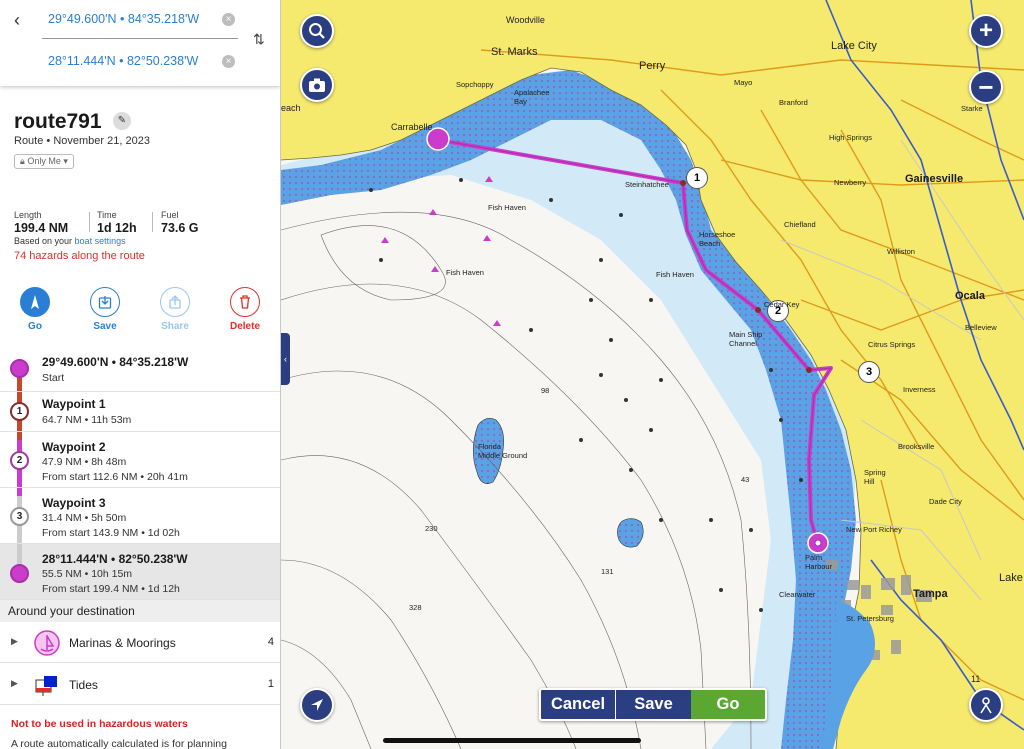 This screenshot has width=1024, height=749. I want to click on location-arrow-icon, so click(317, 705).